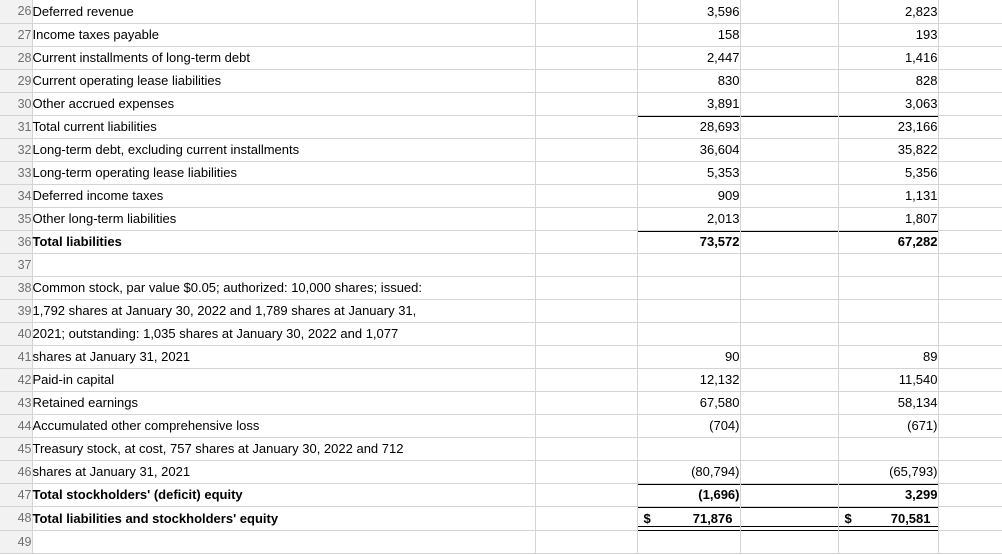 The height and width of the screenshot is (555, 1002). Describe the element at coordinates (689, 518) in the screenshot. I see `value-cell-c-48: $71,876` at that location.